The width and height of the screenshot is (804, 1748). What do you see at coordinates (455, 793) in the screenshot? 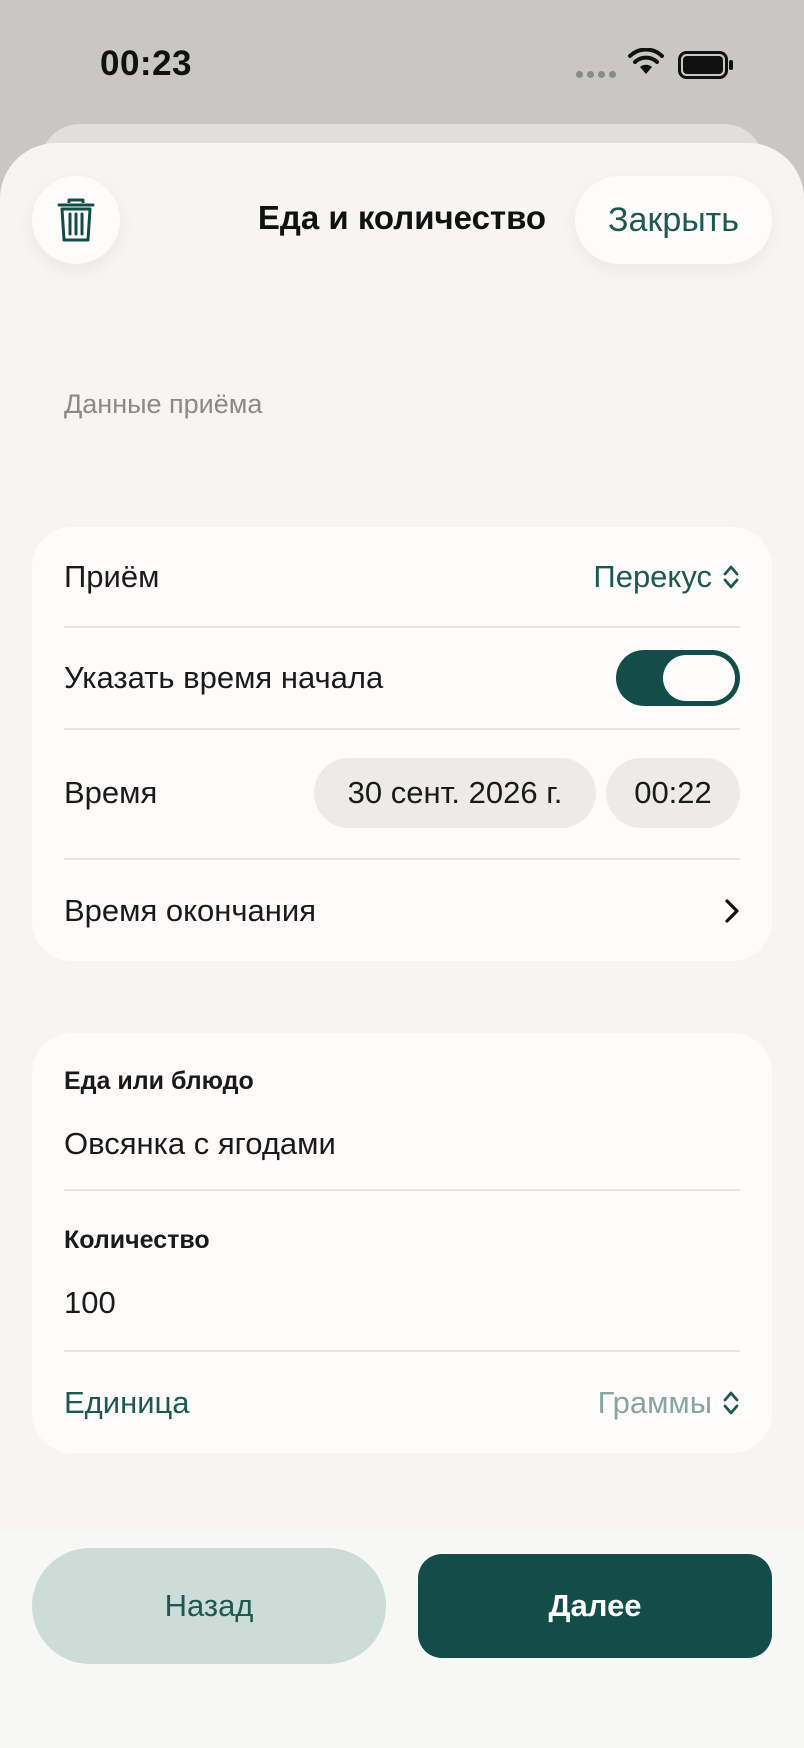
I see `date-picker-button: 30 сент. 2026 г.` at bounding box center [455, 793].